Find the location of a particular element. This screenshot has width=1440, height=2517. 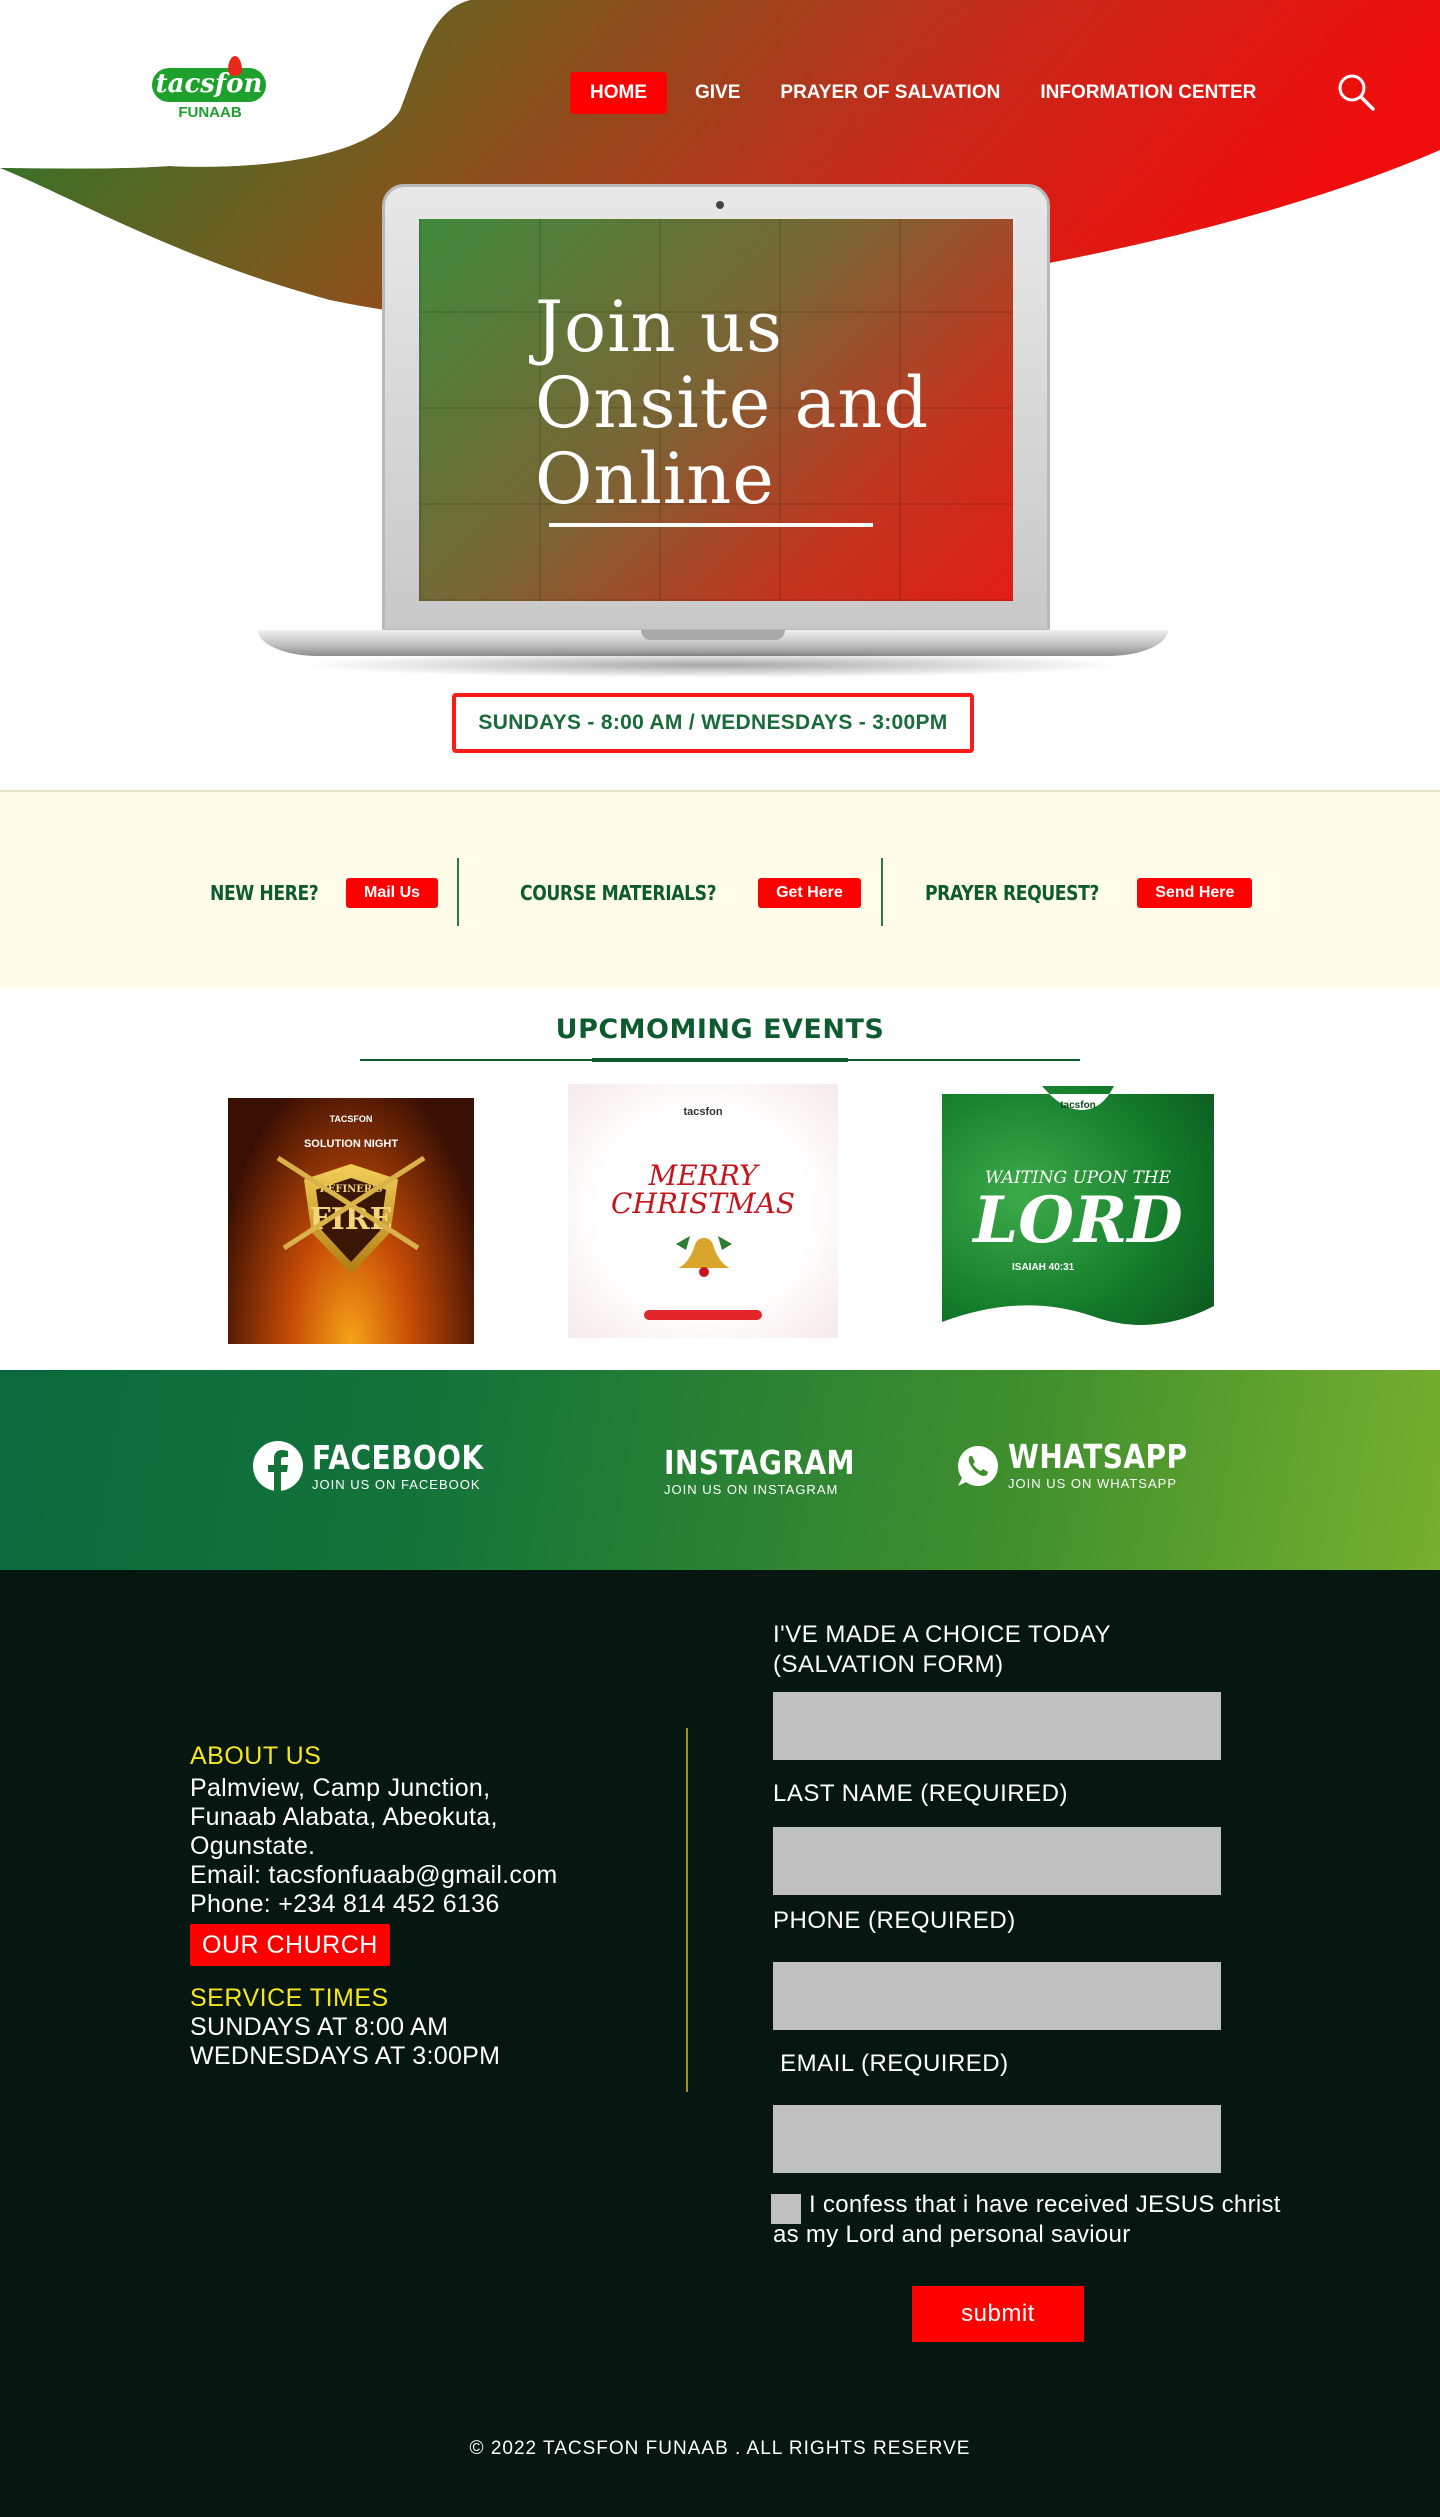

contact-email: Email: tacsfonfuaab@gmail.com is located at coordinates (374, 1875).